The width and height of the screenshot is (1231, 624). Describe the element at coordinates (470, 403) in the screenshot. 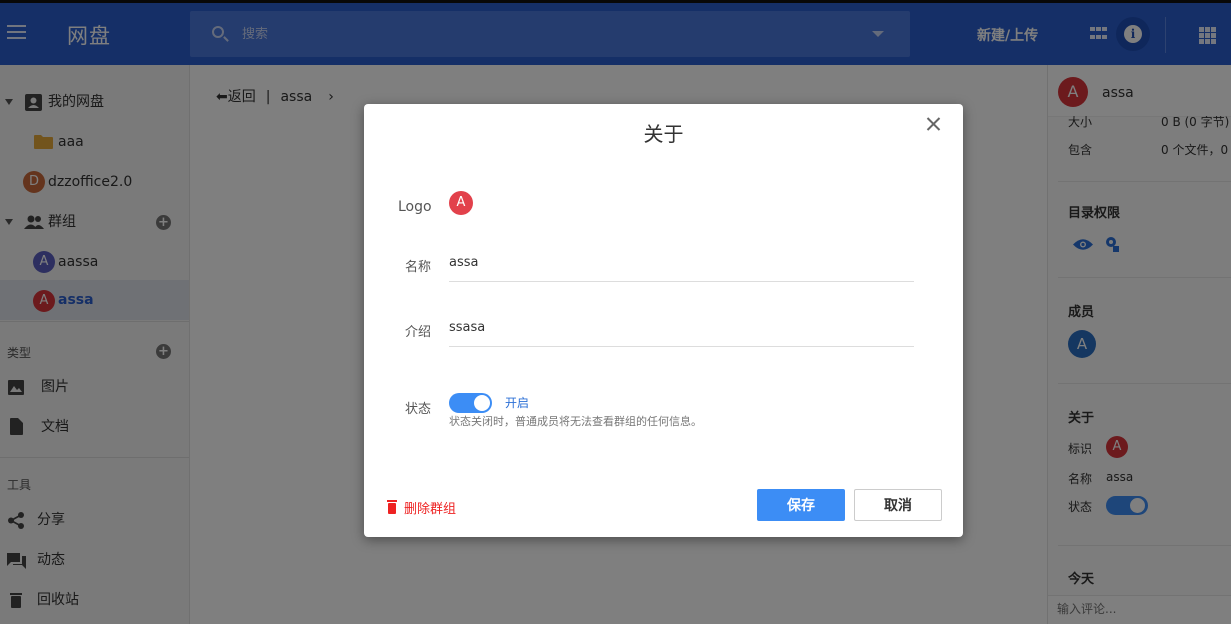

I see `status-toggle` at that location.